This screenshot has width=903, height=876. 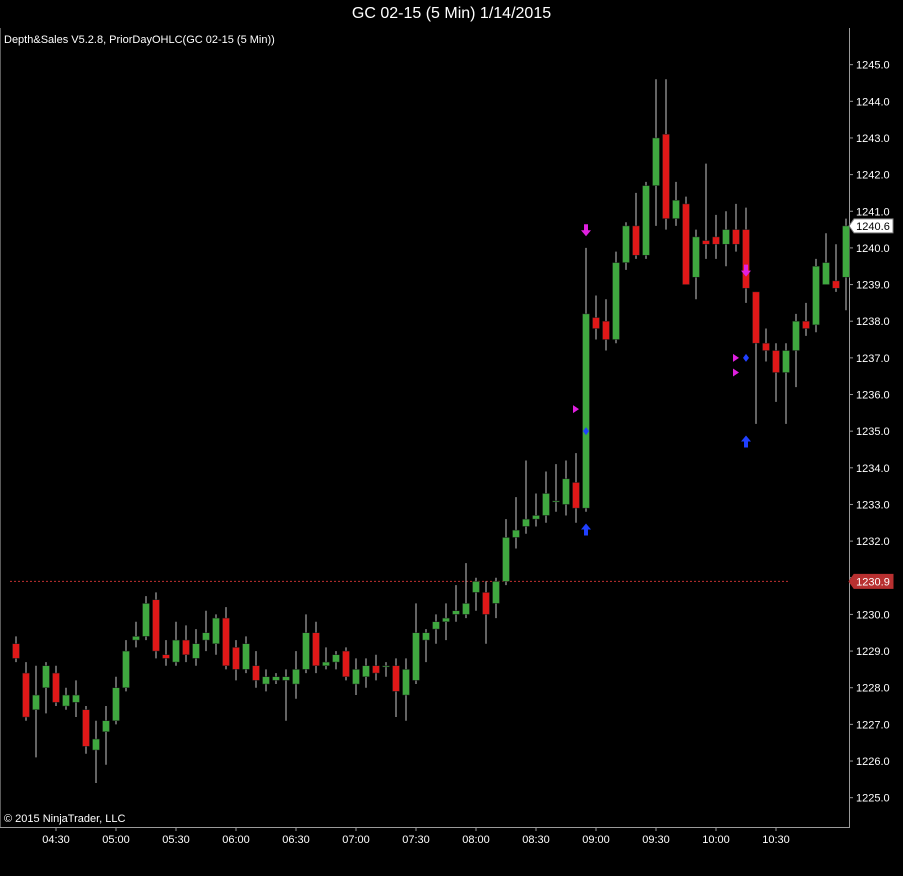 What do you see at coordinates (873, 542) in the screenshot?
I see `y-tick-label: 1232.0` at bounding box center [873, 542].